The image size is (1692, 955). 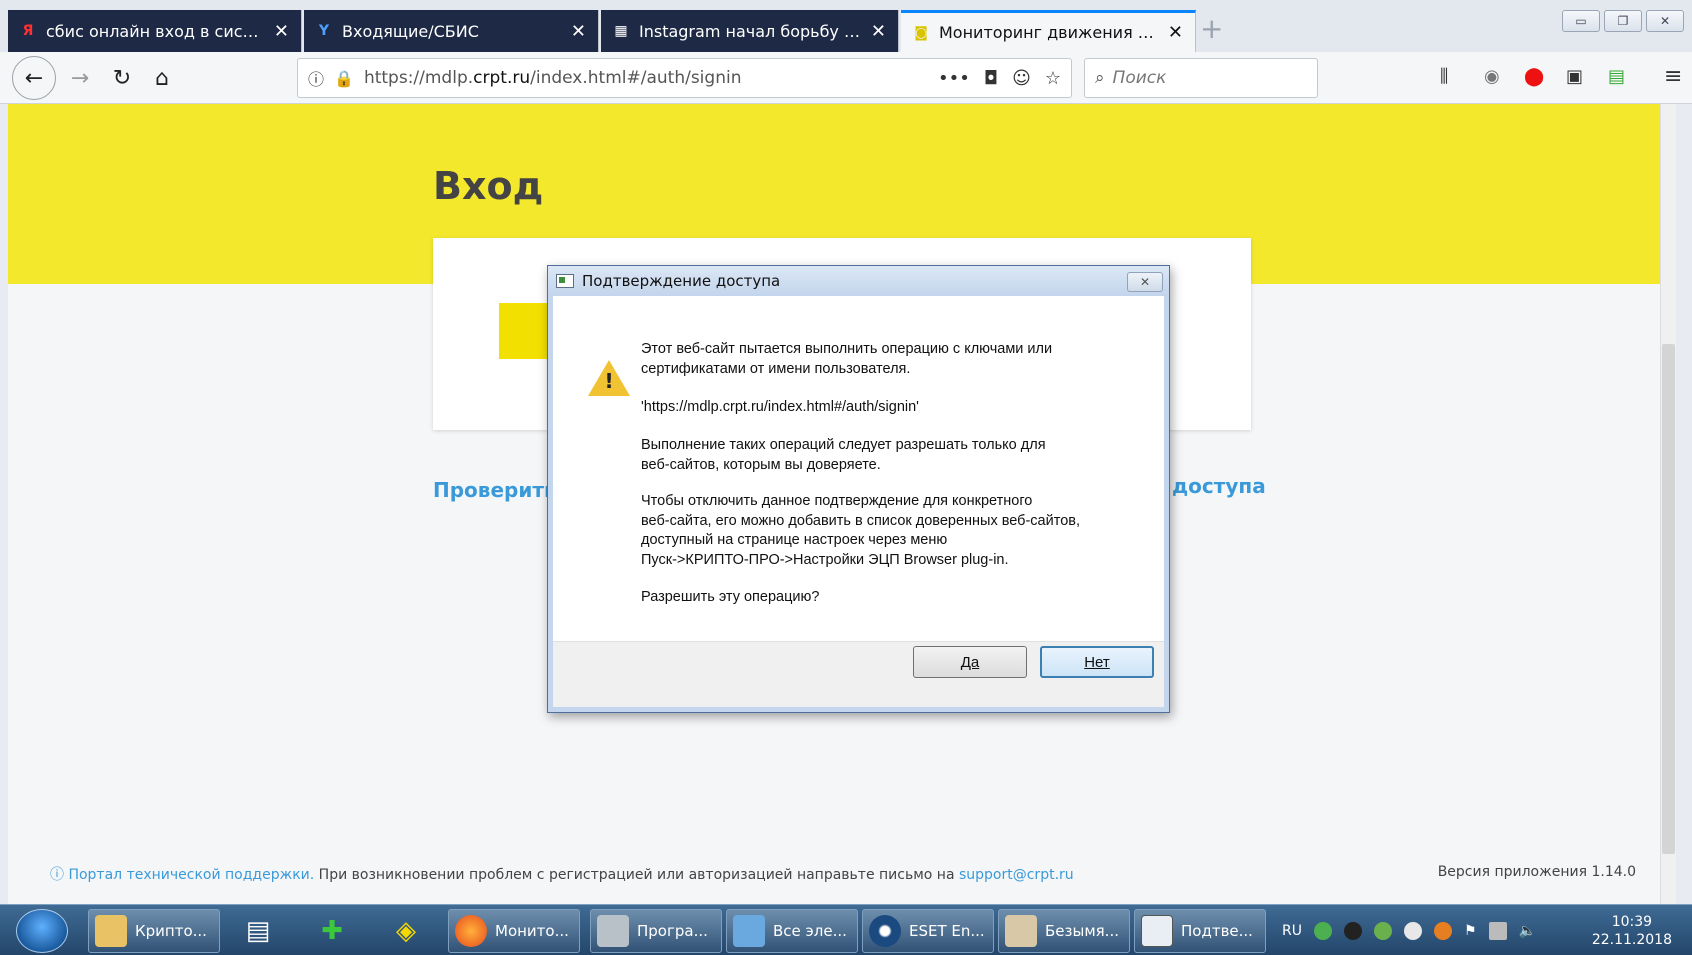 What do you see at coordinates (1322, 931) in the screenshot?
I see `tray-network-icon` at bounding box center [1322, 931].